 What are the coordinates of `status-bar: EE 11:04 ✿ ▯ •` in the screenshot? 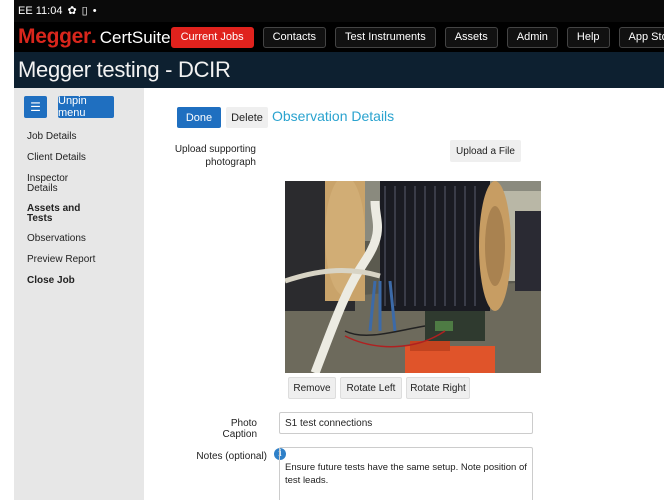 It's located at (339, 11).